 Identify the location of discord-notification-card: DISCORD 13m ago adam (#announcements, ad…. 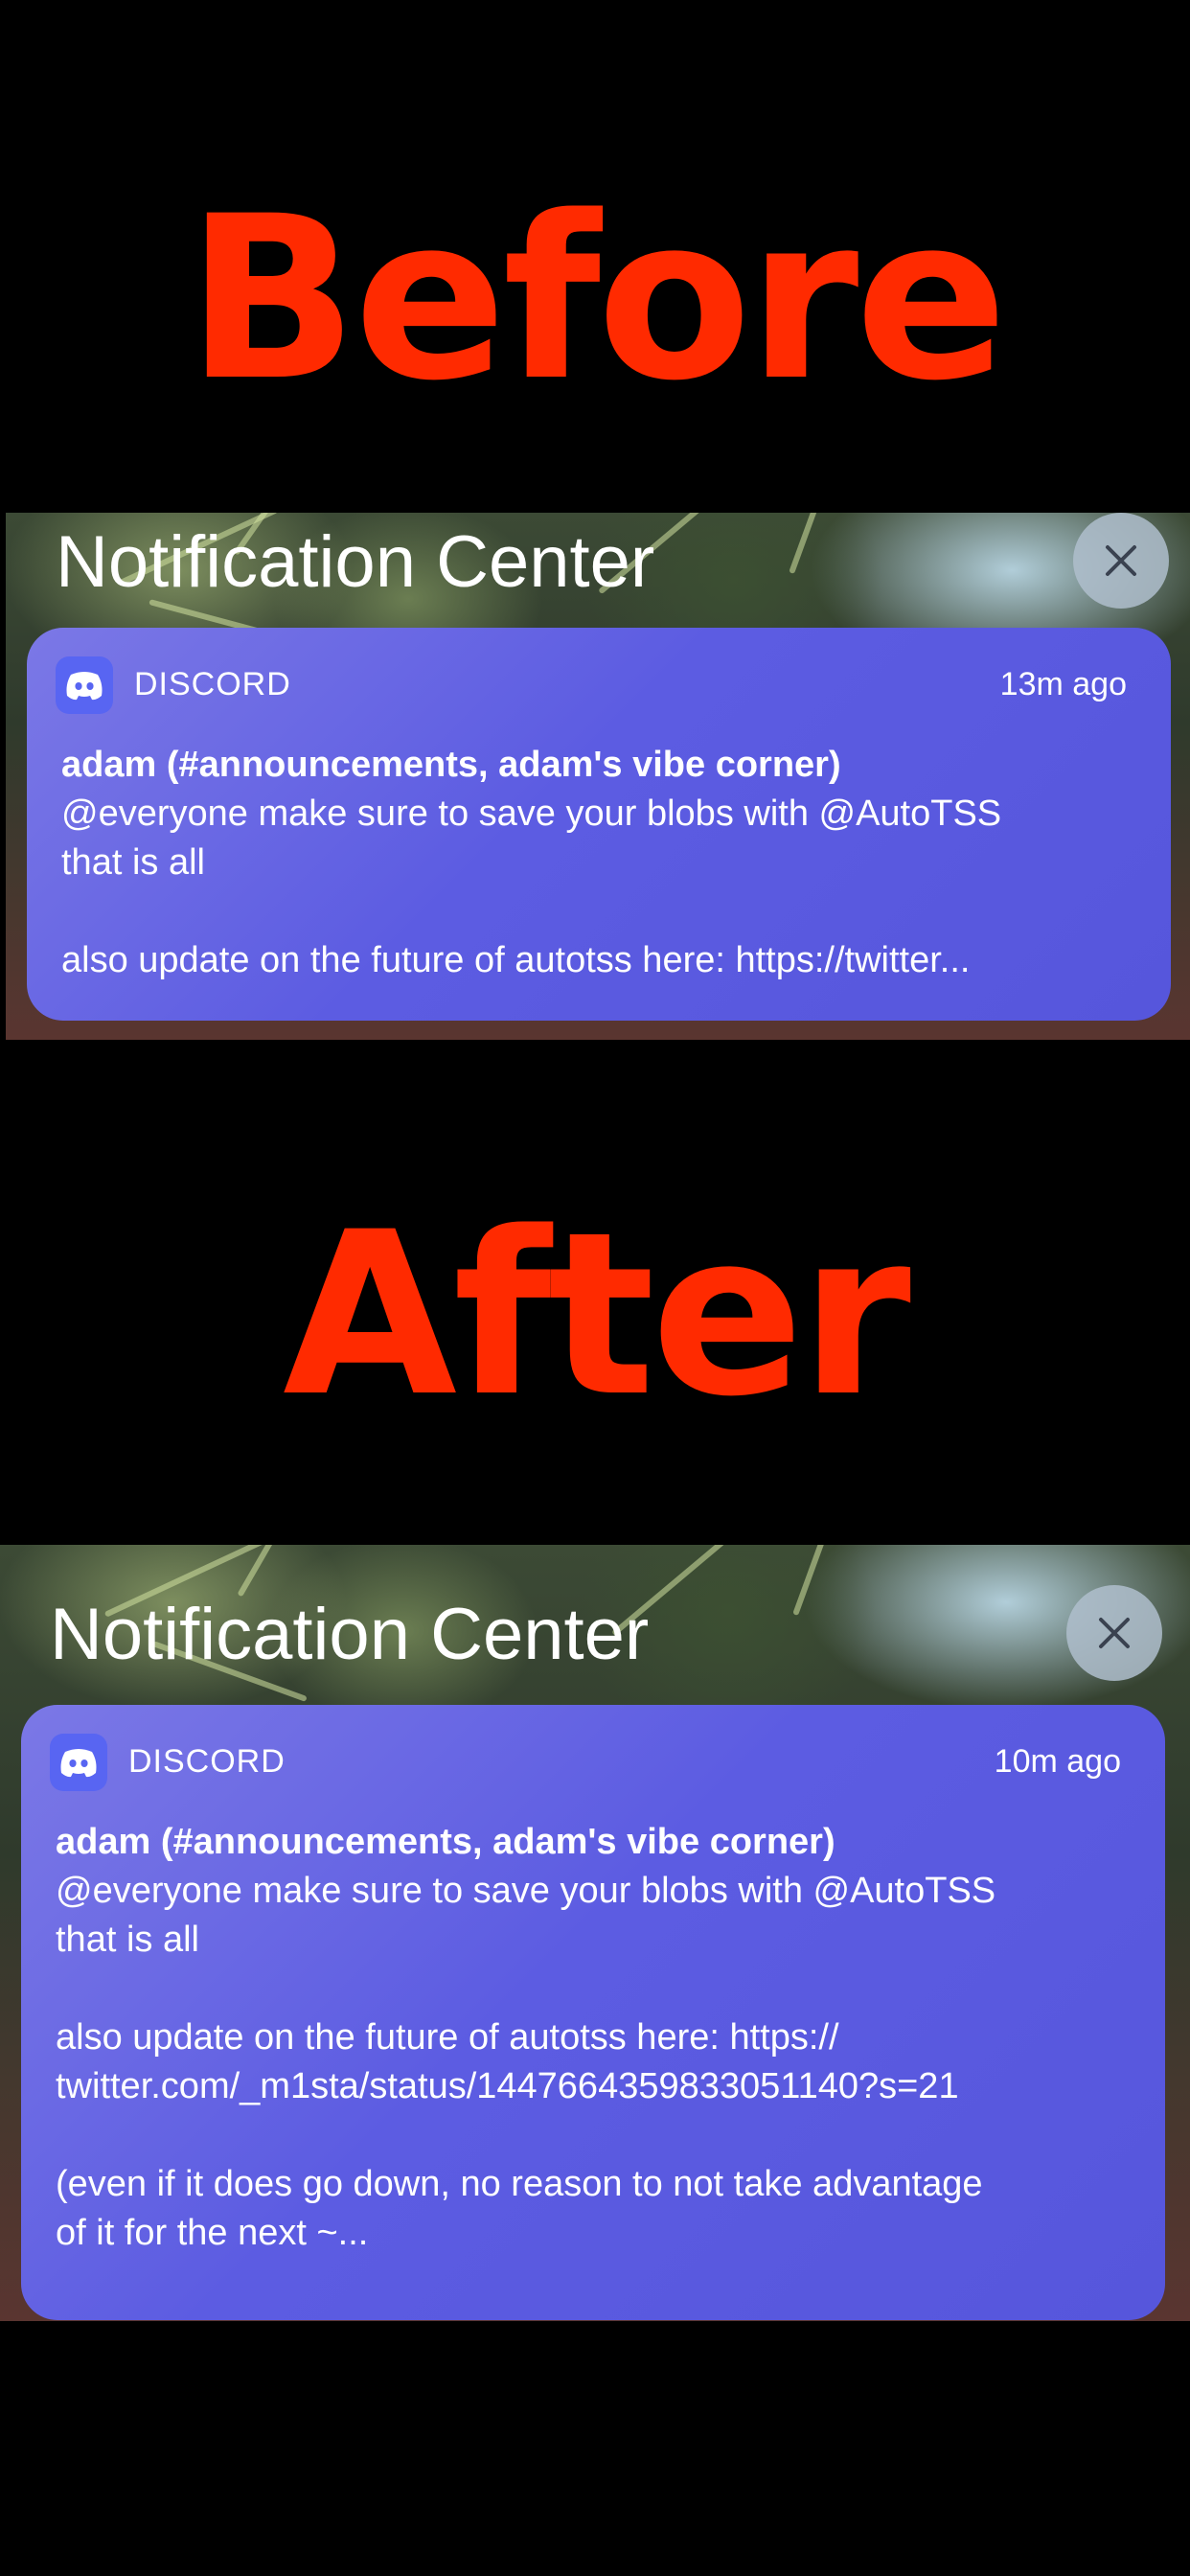
(599, 824).